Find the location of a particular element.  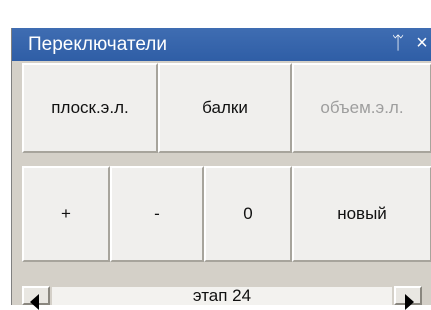

zero-button: 0 is located at coordinates (248, 214).